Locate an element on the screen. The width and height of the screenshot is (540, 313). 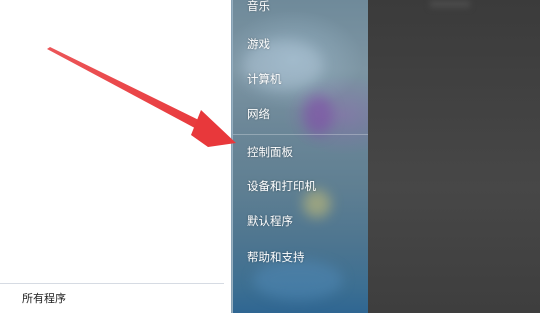
all-programs-link: 所有程序 is located at coordinates (44, 298).